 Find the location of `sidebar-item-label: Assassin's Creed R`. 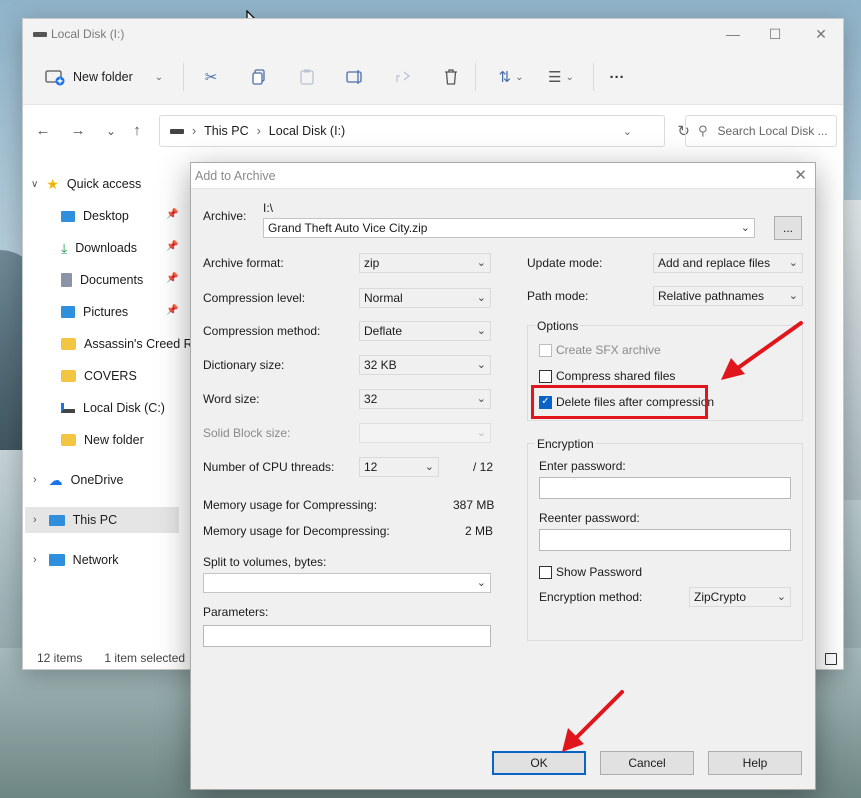

sidebar-item-label: Assassin's Creed R is located at coordinates (138, 344).